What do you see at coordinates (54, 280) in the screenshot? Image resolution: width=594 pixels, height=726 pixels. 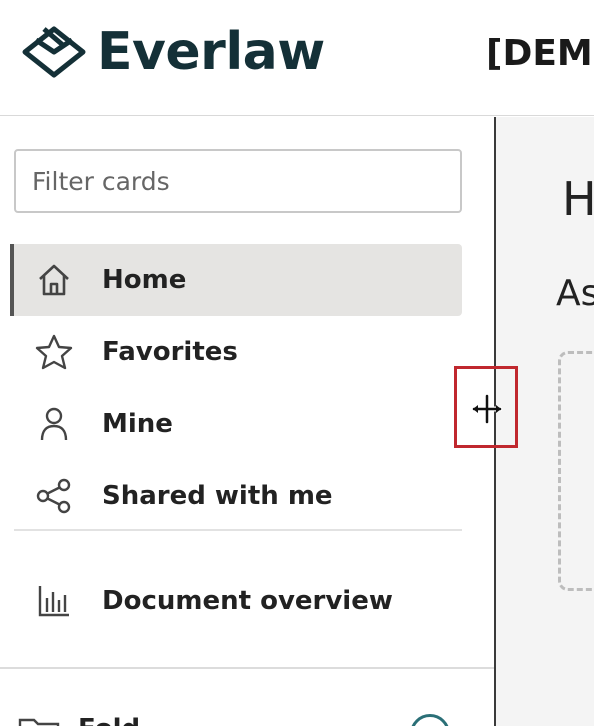 I see `home-icon` at bounding box center [54, 280].